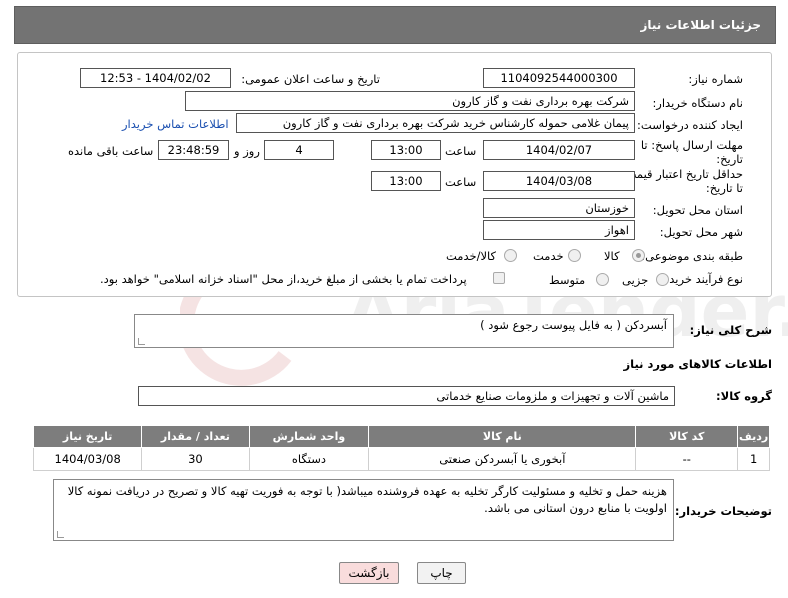 The height and width of the screenshot is (598, 788). Describe the element at coordinates (111, 151) in the screenshot. I see `remaining-label: ساعت باقی مانده` at that location.